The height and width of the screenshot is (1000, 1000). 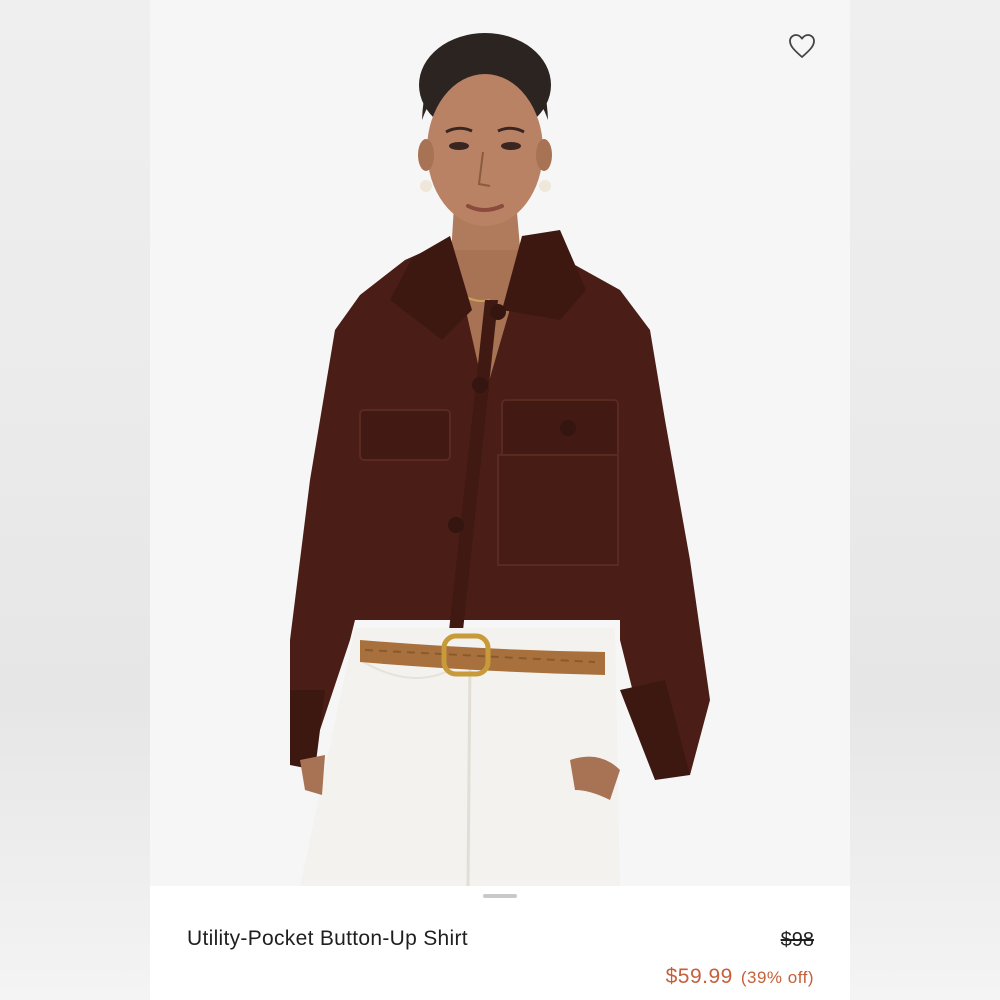 I want to click on favorite-button, so click(x=802, y=48).